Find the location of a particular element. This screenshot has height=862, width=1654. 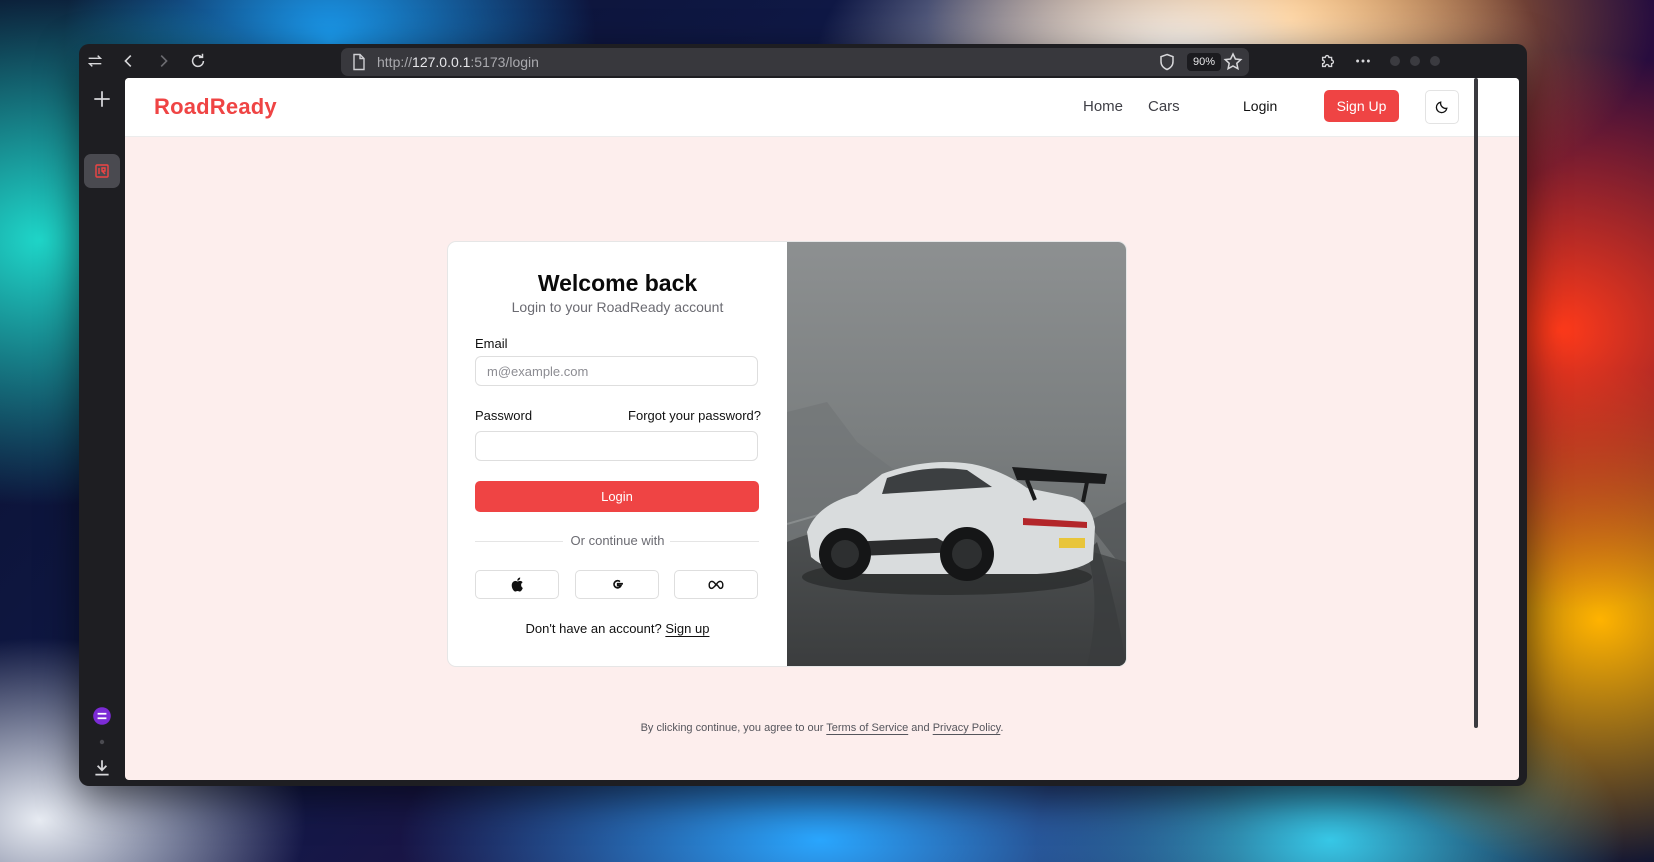

site-navbar: RoadReady Home Cars Login Sign Up is located at coordinates (822, 107).